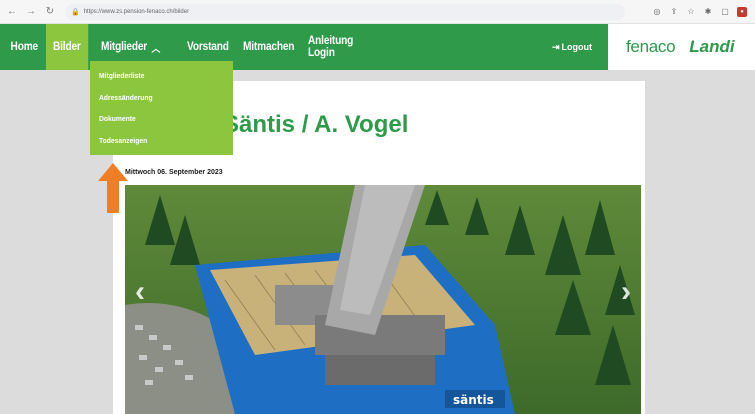 The width and height of the screenshot is (755, 414). Describe the element at coordinates (136, 11) in the screenshot. I see `url-text: https://www.zs.pension-fenaco.ch/bilder` at that location.